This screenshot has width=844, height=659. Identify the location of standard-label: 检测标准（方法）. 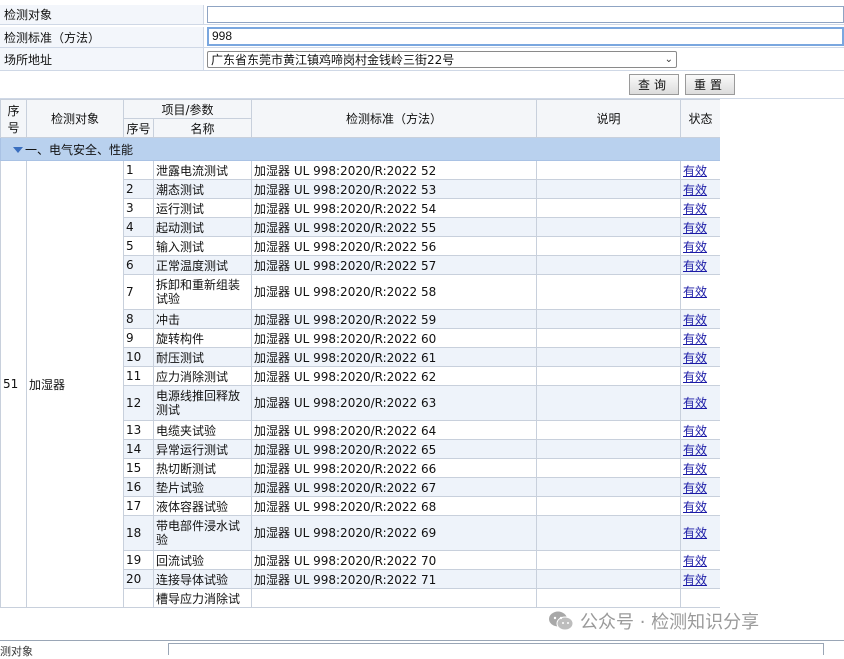
(102, 37).